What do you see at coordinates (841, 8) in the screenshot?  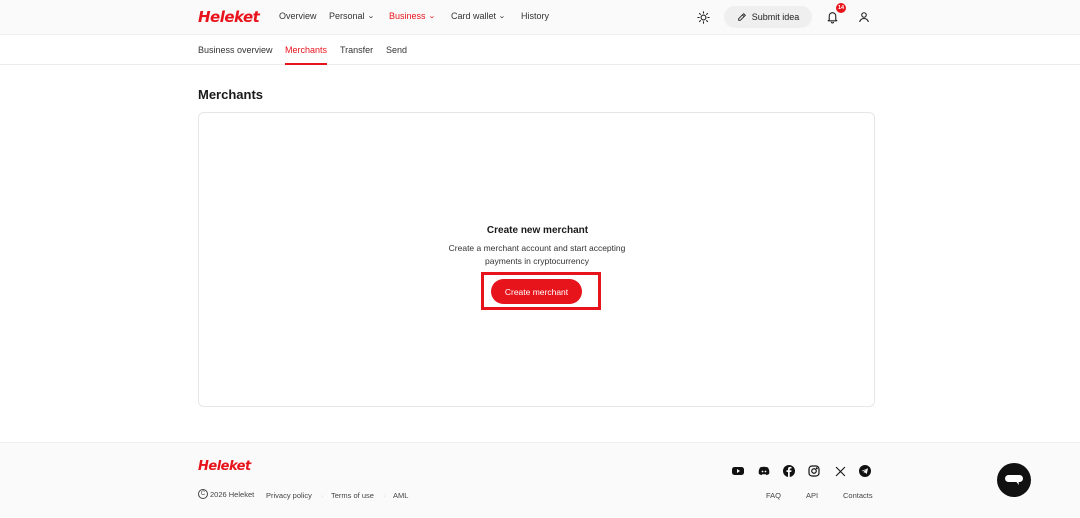 I see `notification-badge: 14` at bounding box center [841, 8].